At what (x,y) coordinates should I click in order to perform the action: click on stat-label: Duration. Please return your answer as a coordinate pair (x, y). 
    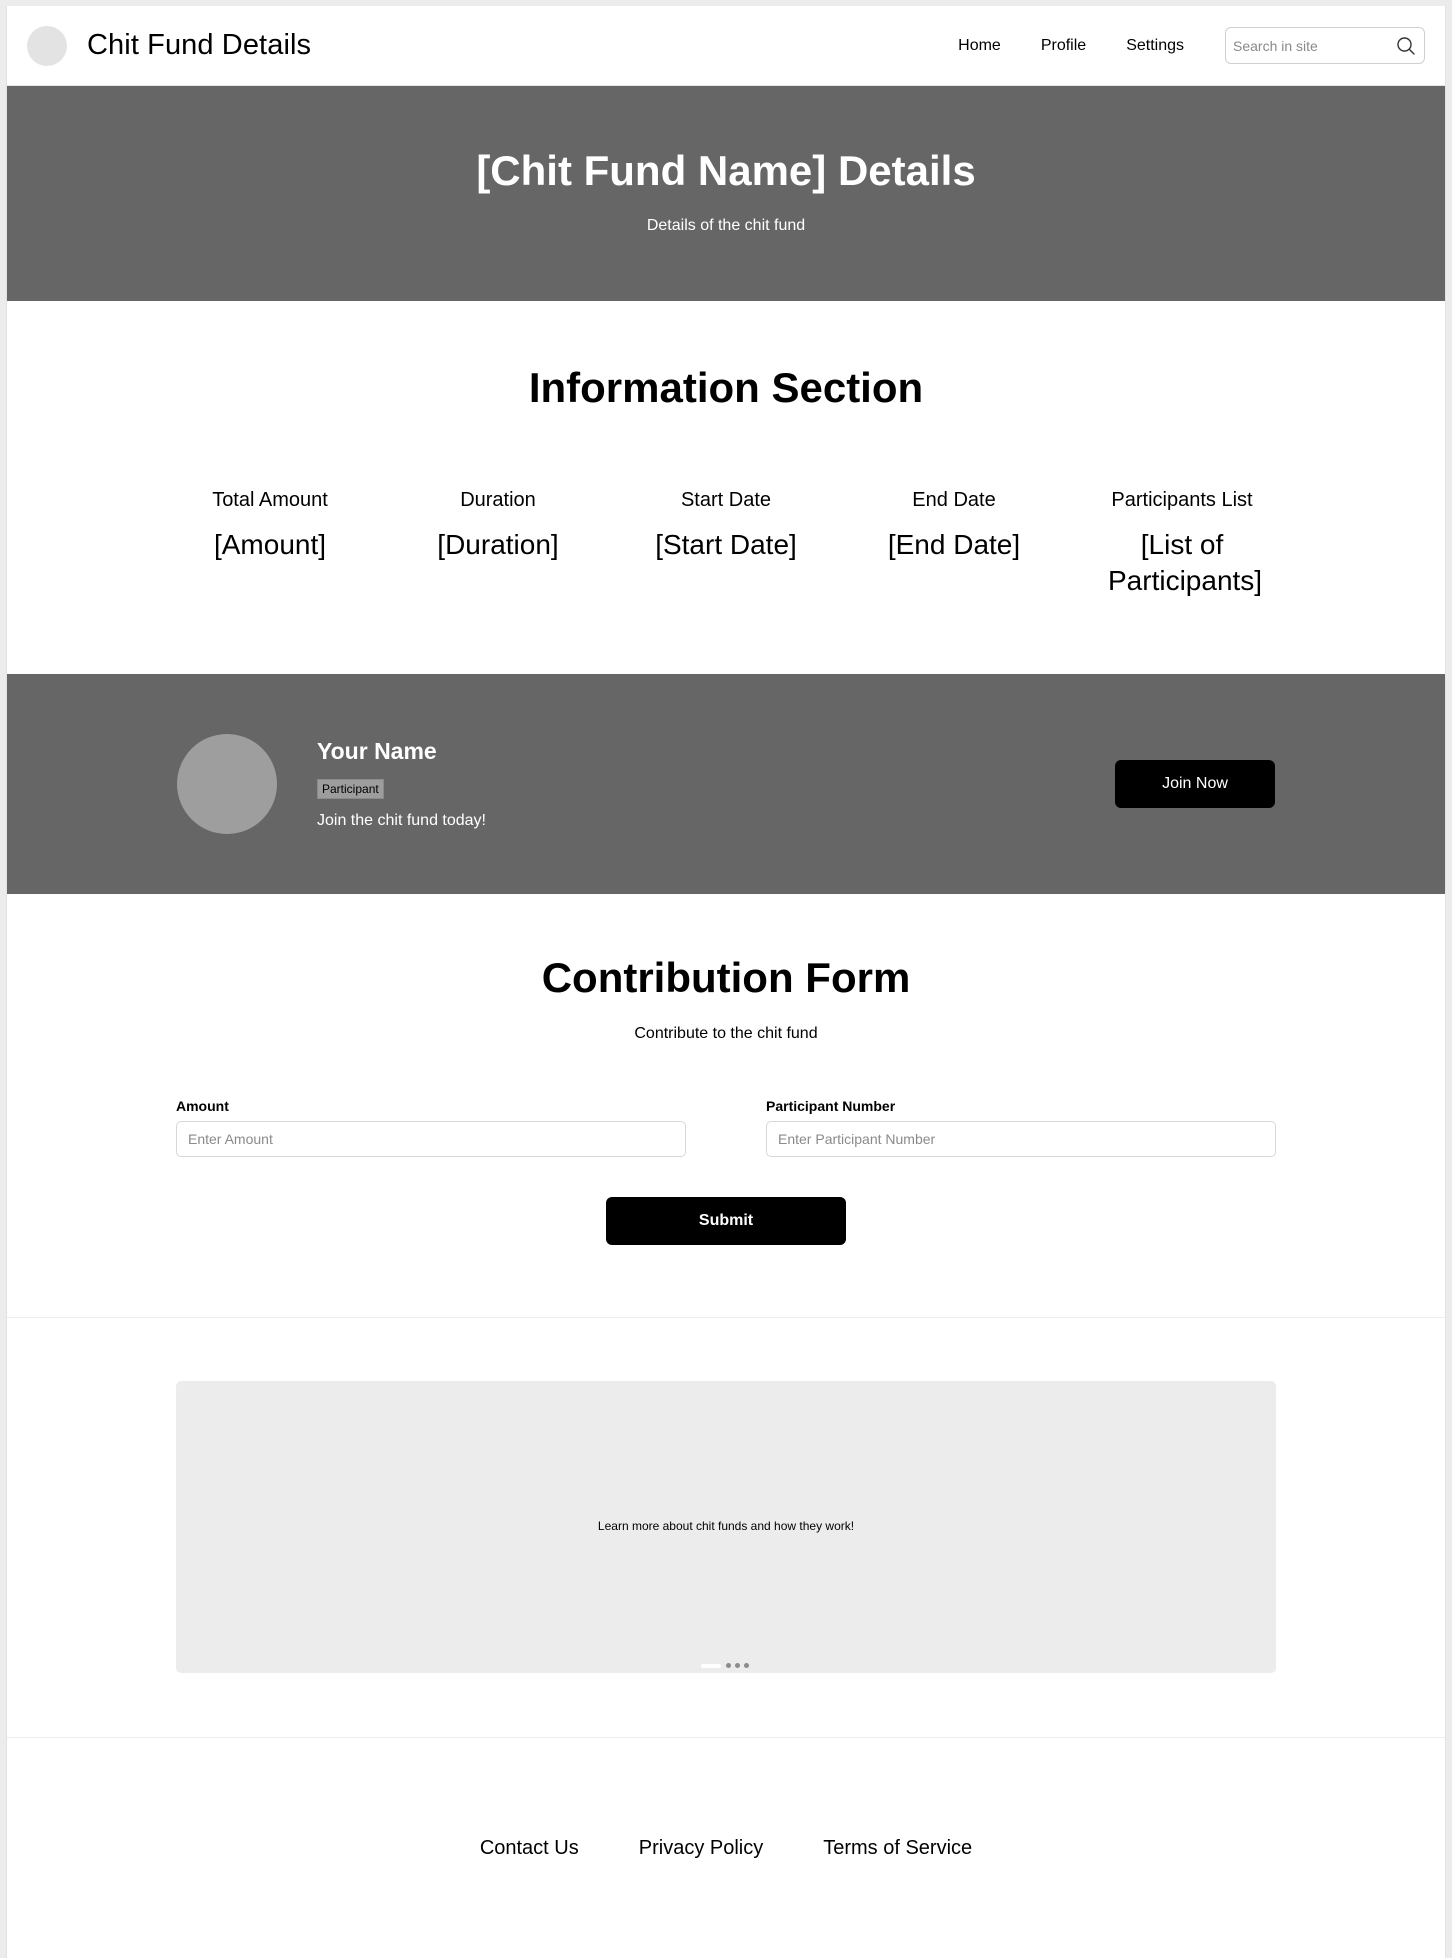
    Looking at the image, I should click on (498, 500).